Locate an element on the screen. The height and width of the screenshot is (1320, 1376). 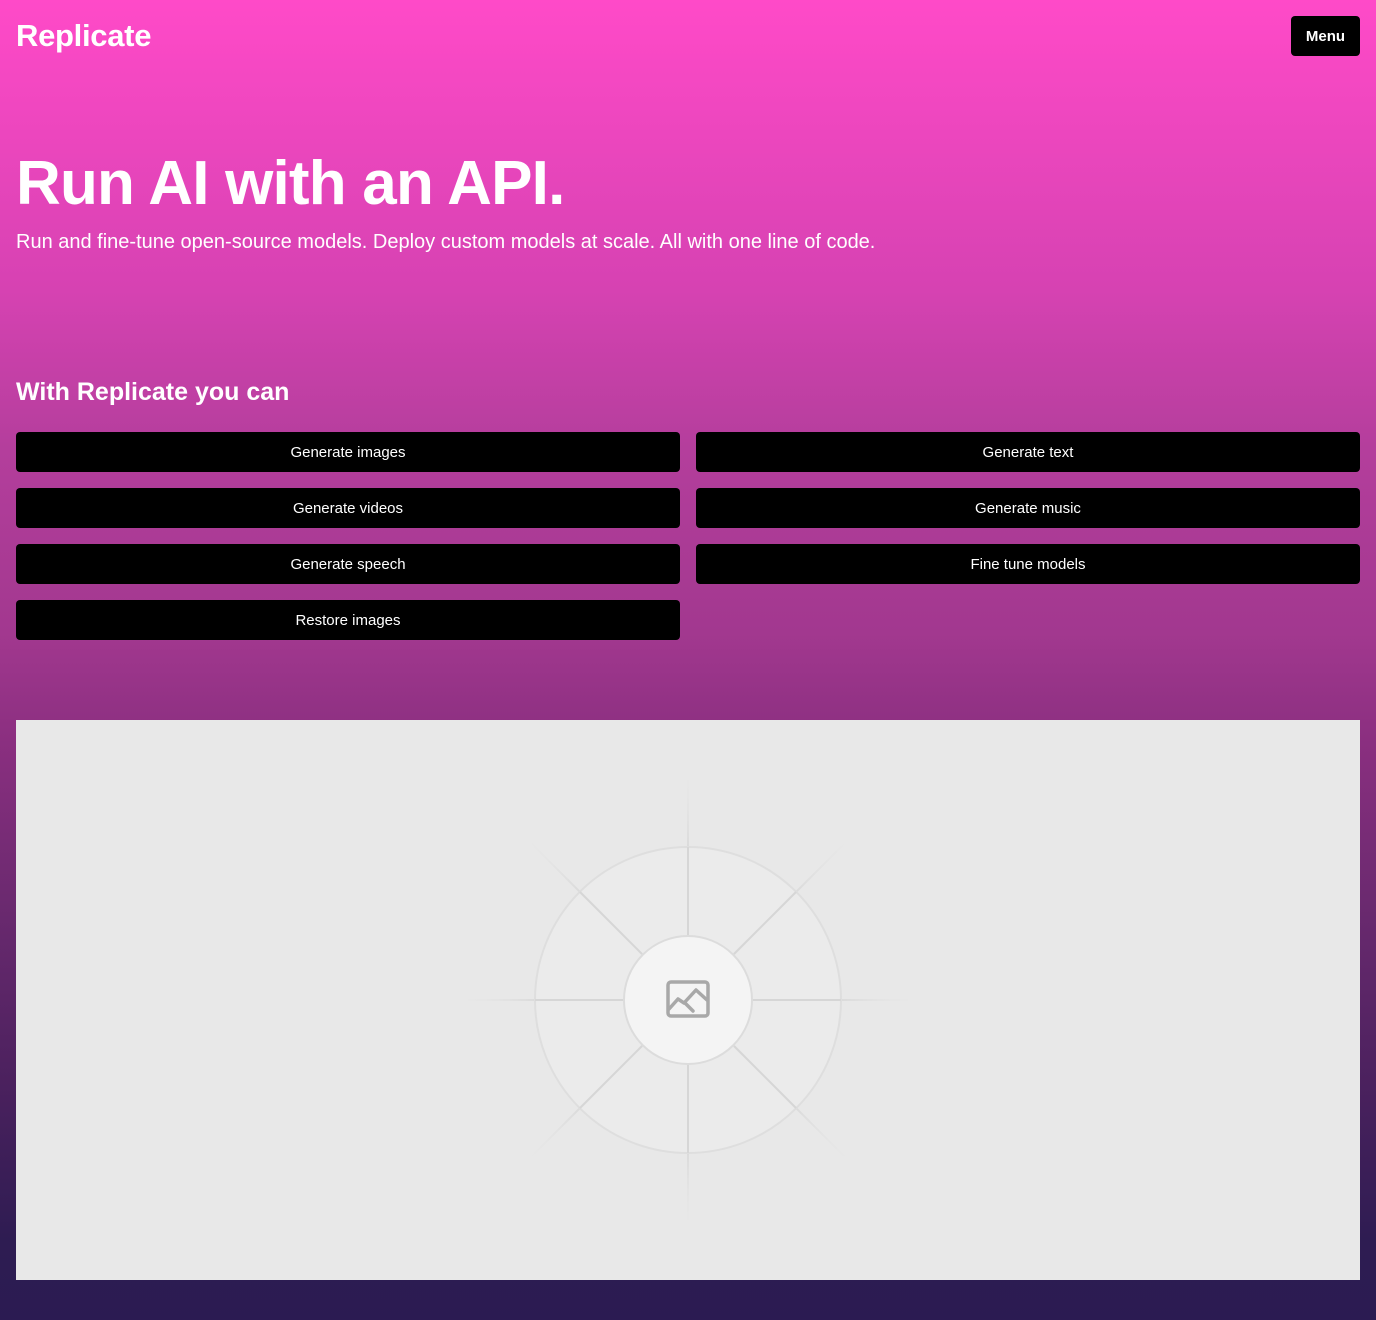
capabilities-heading: With Replicate you can is located at coordinates (153, 392).